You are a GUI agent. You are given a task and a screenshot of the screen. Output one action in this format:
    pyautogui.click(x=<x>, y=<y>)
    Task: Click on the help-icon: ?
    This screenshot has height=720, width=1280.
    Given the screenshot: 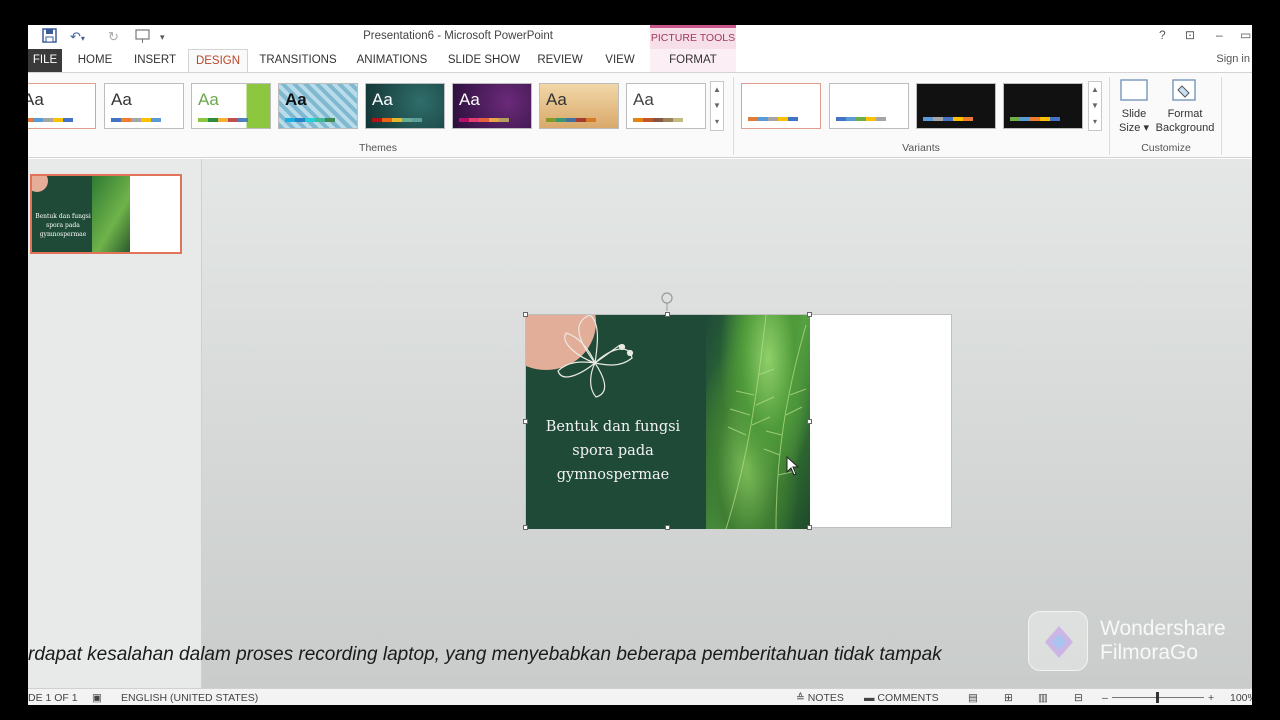 What is the action you would take?
    pyautogui.click(x=1162, y=35)
    